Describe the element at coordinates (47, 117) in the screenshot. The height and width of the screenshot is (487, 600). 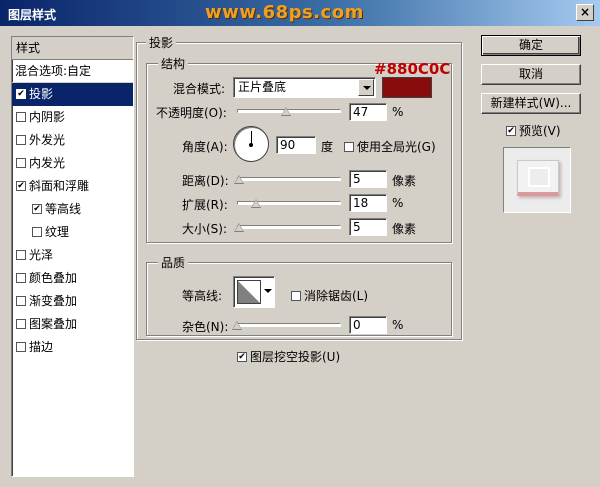
I see `style-item-label: 内阴影` at that location.